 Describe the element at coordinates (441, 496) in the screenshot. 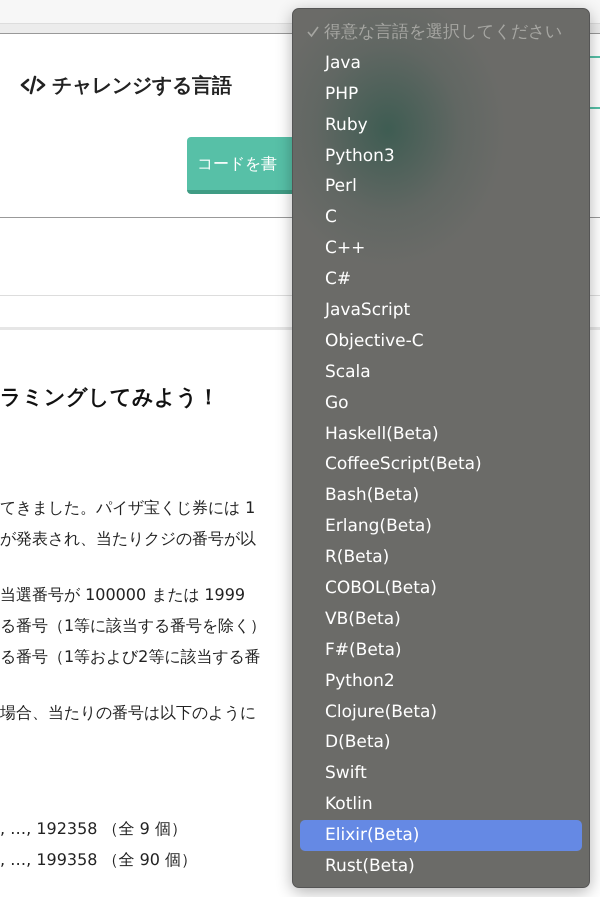

I see `menu-item: Bash(Beta)` at that location.